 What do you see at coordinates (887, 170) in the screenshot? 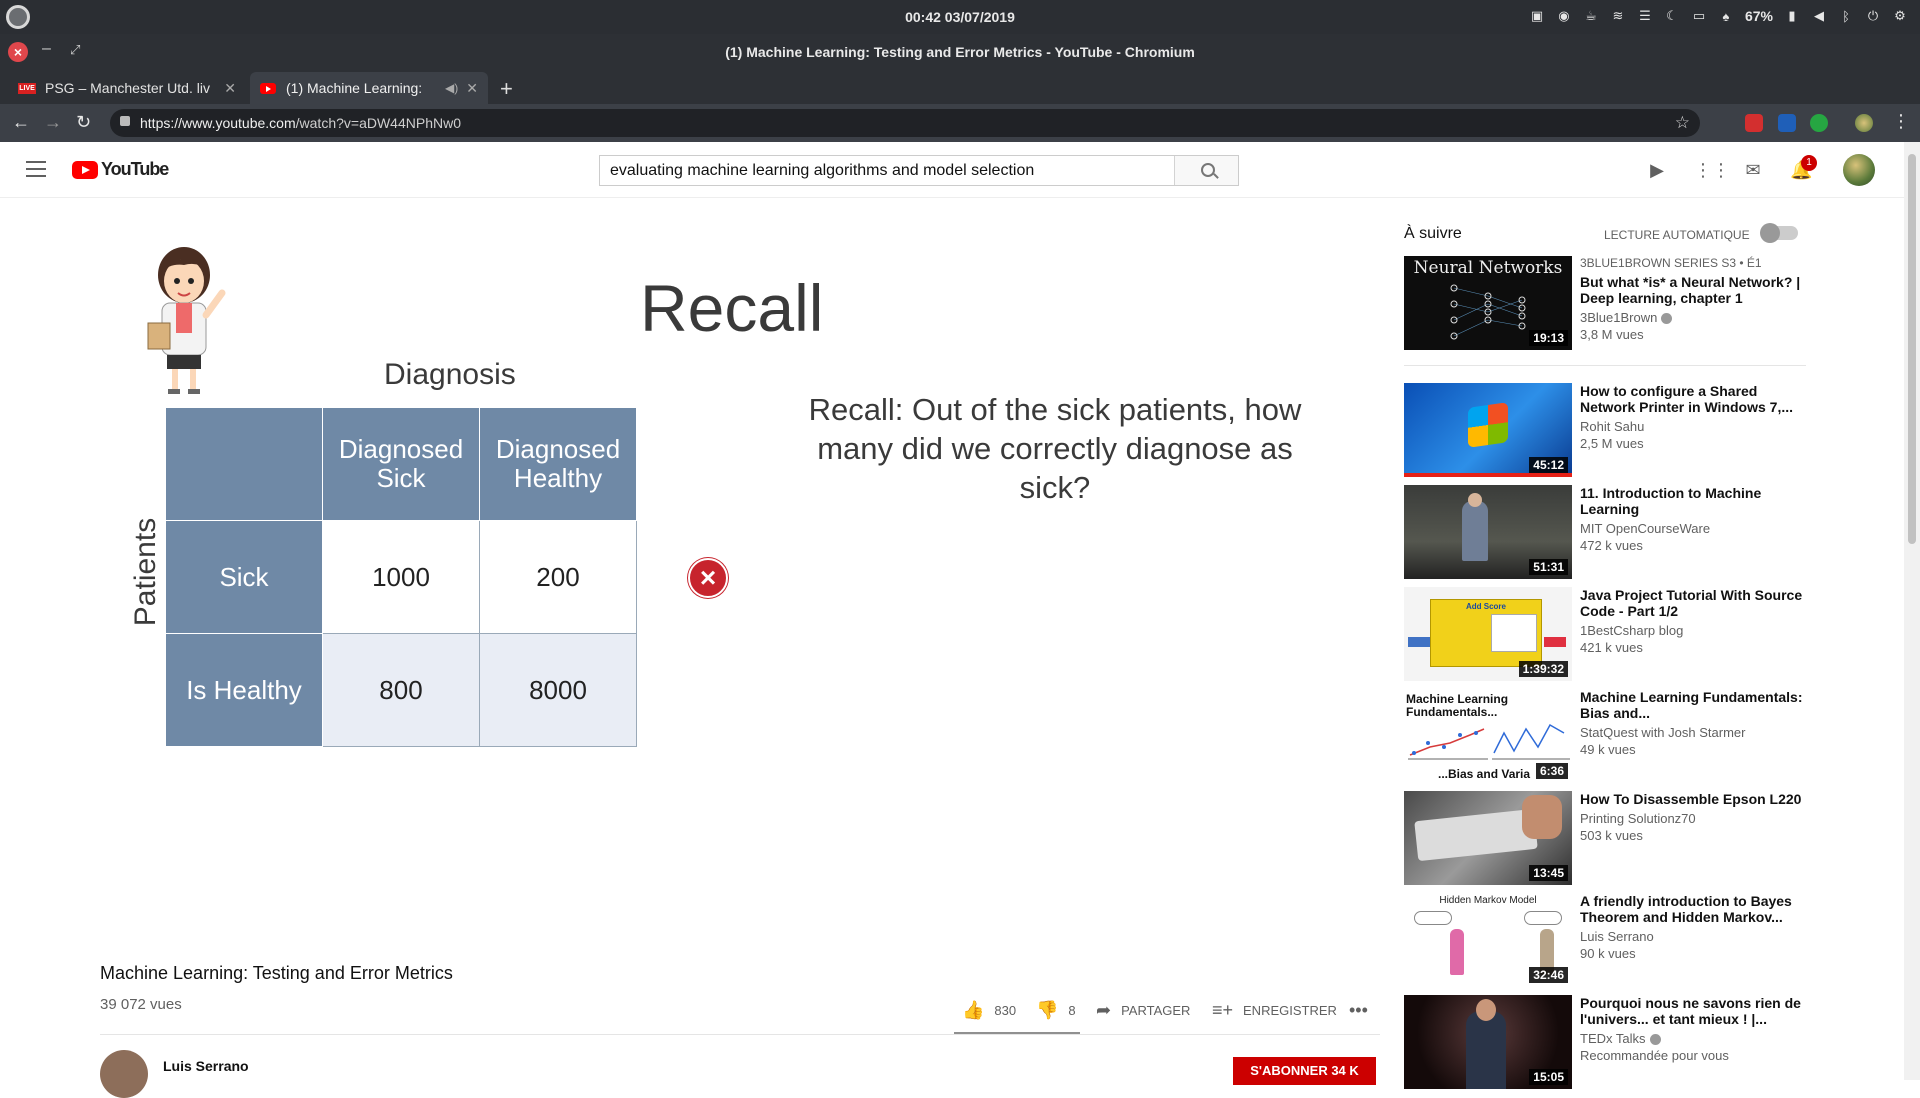
I see `search-input` at bounding box center [887, 170].